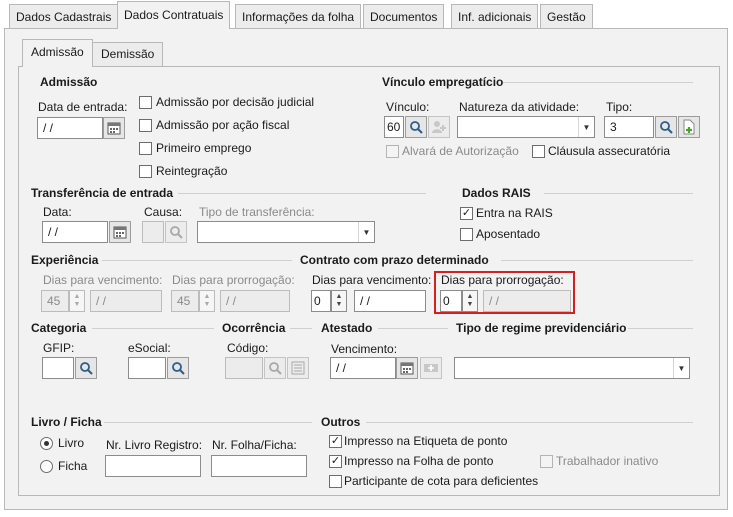 This screenshot has height=517, width=733. Describe the element at coordinates (363, 368) in the screenshot. I see `atestado-venc-input: / /` at that location.